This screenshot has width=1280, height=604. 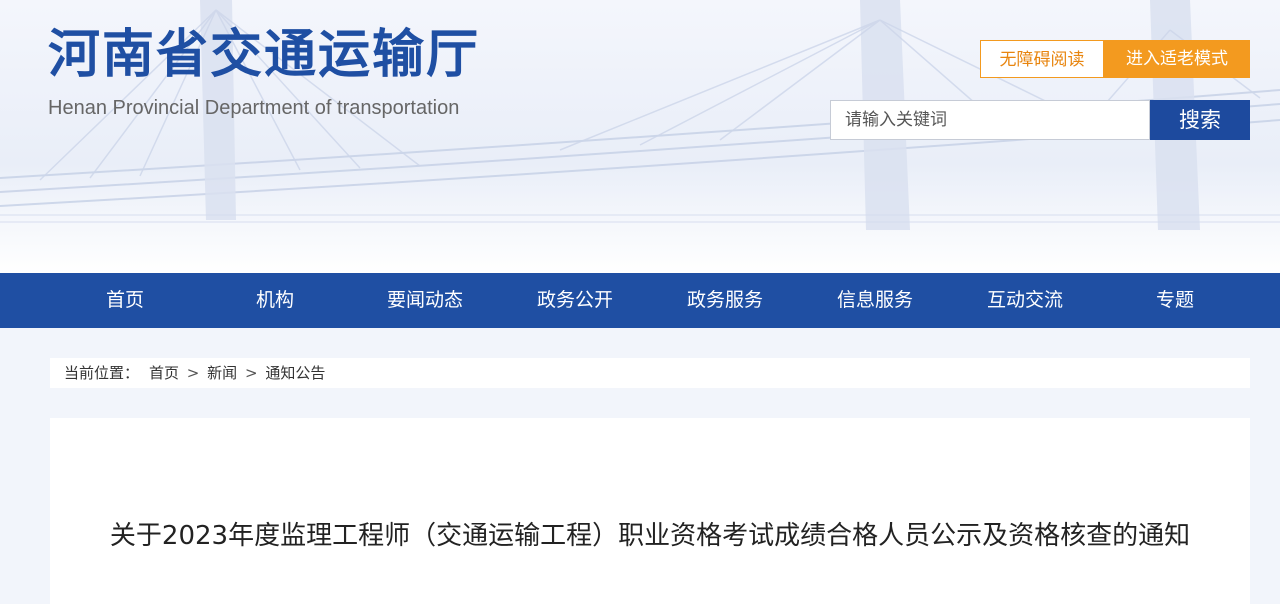 What do you see at coordinates (1200, 120) in the screenshot?
I see `search-button: 搜索` at bounding box center [1200, 120].